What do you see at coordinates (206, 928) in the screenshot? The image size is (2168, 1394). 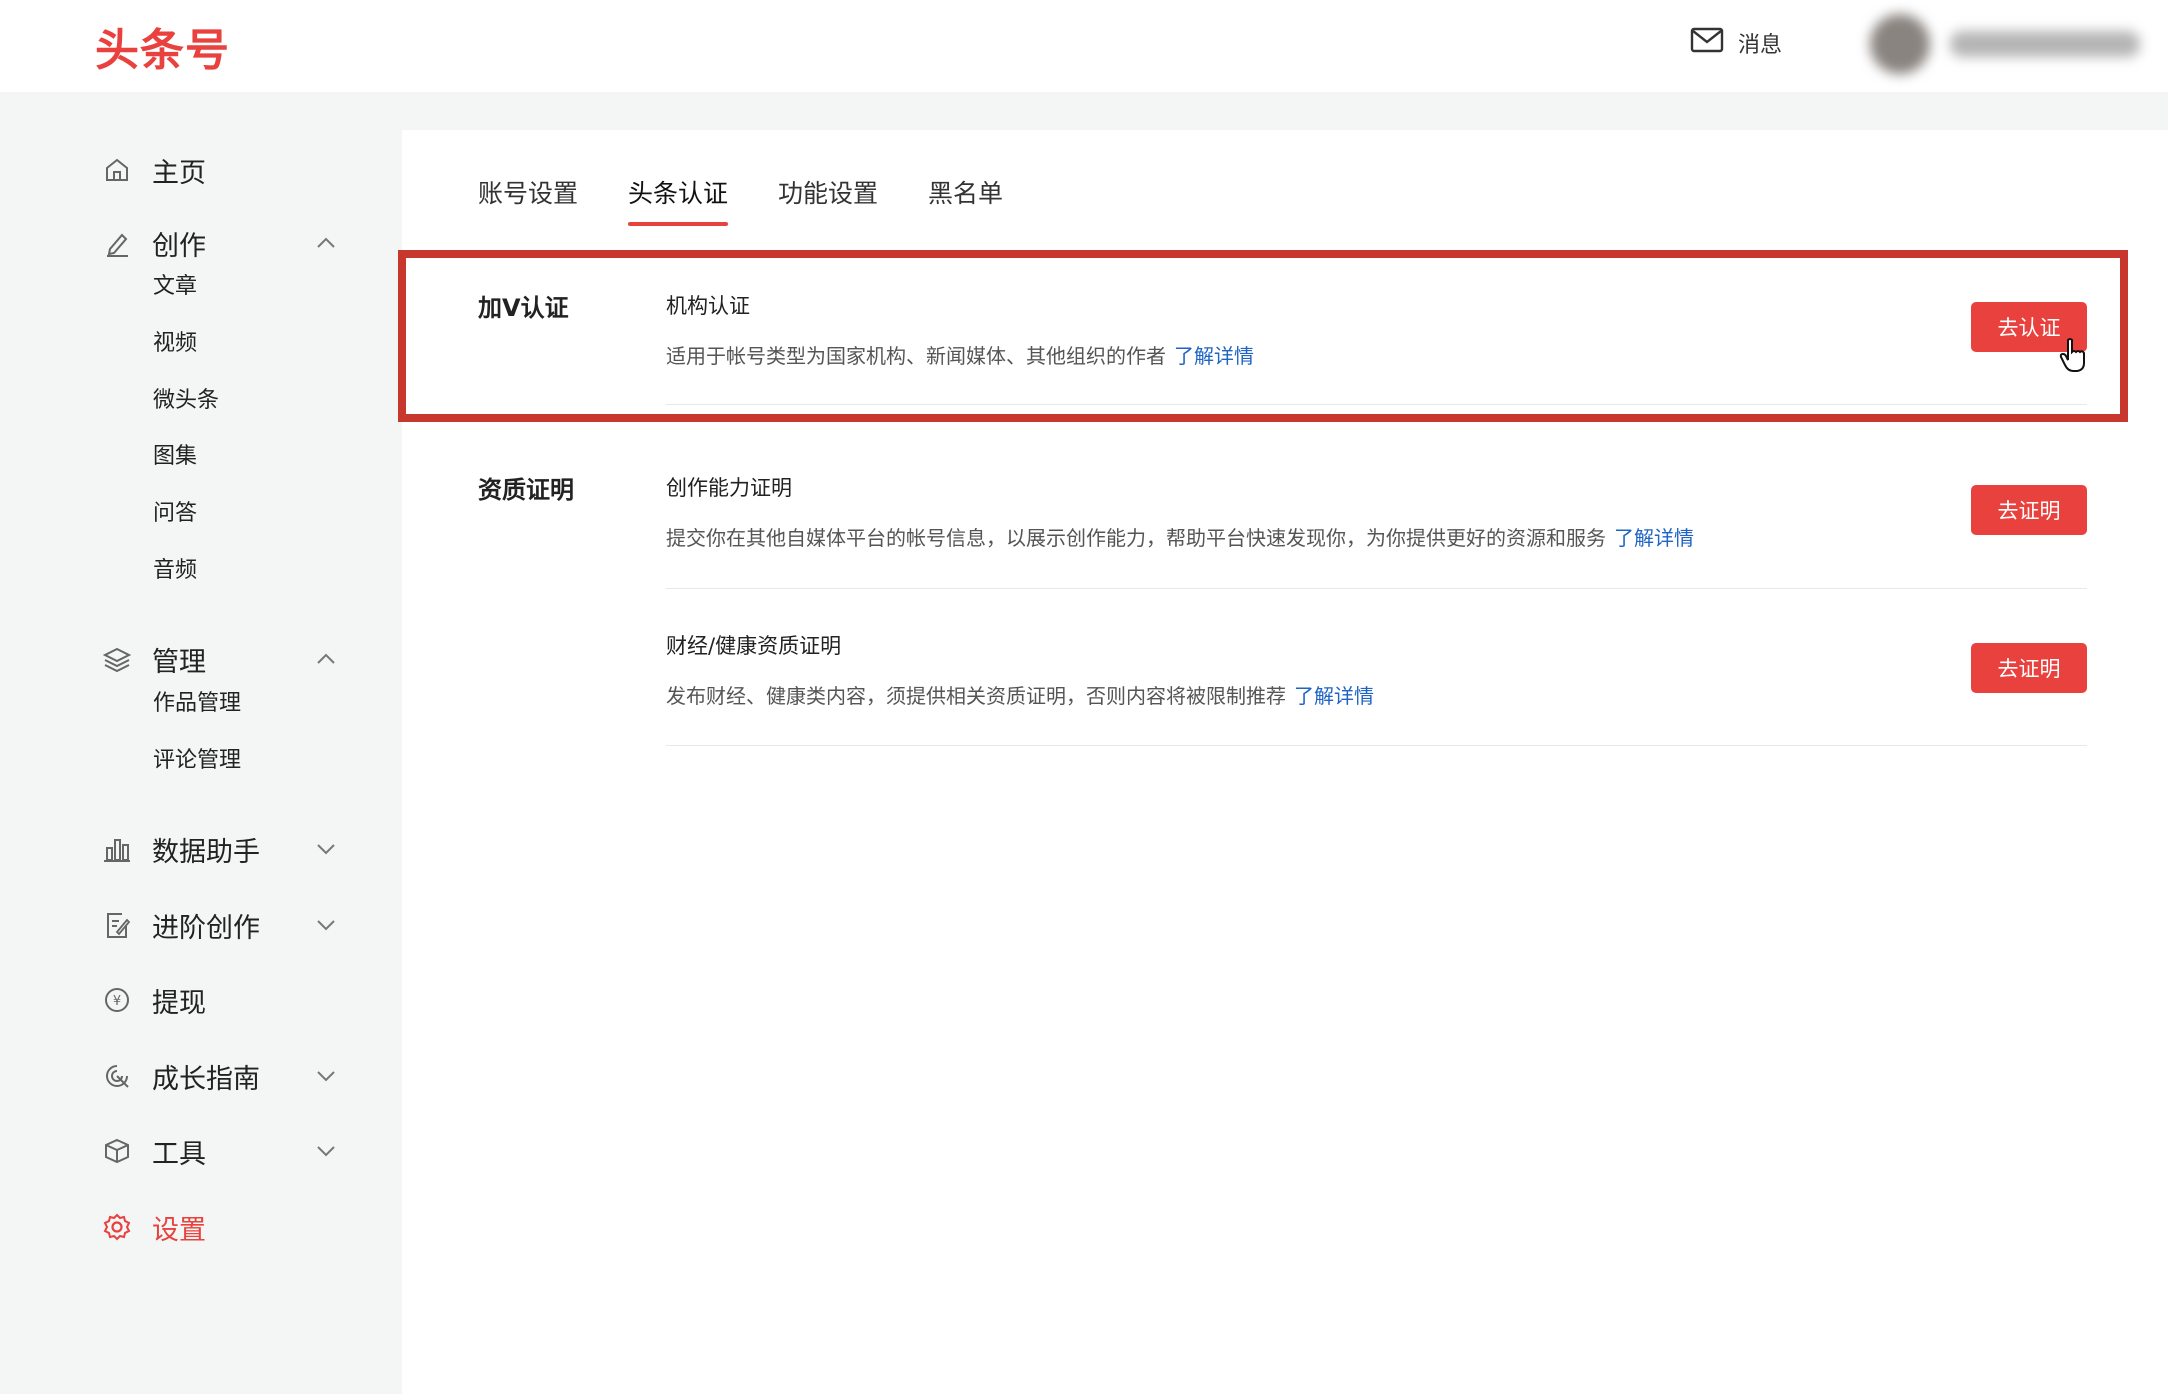 I see `sidebar-item-label: 进阶创作` at bounding box center [206, 928].